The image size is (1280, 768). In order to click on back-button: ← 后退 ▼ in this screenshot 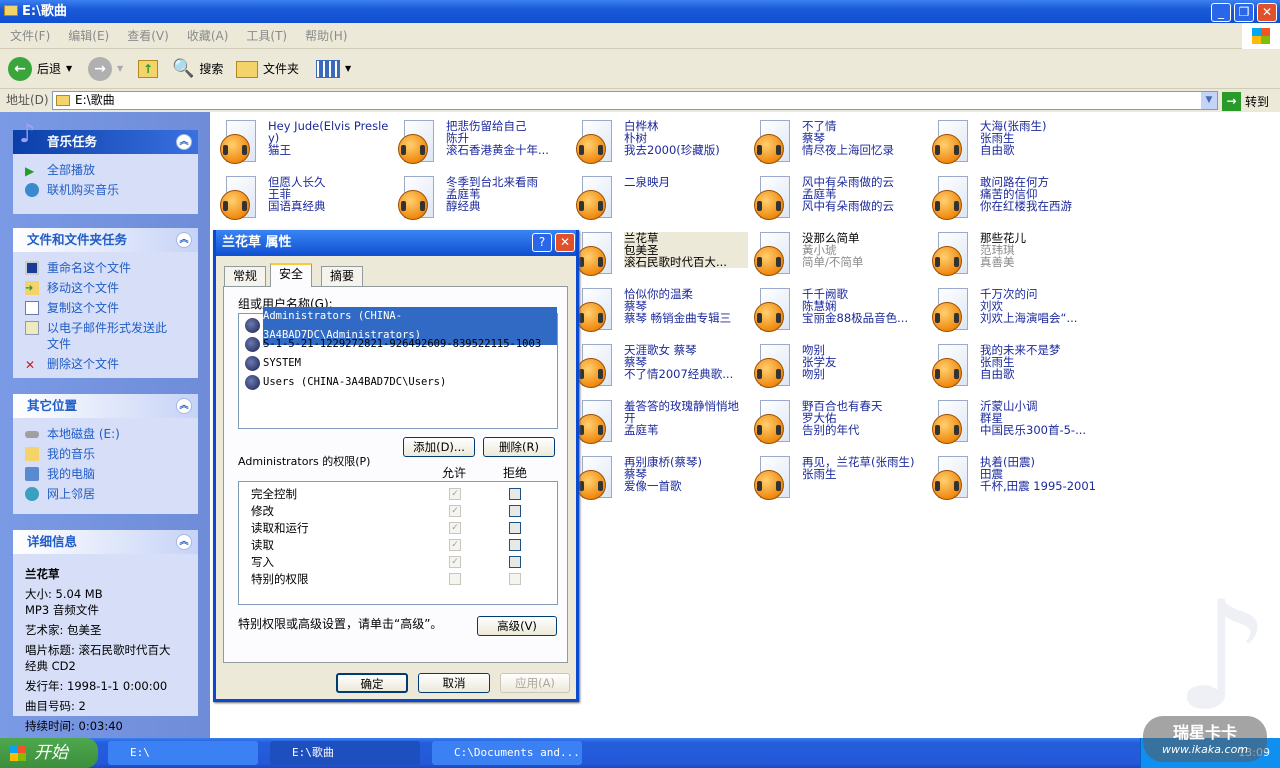, I will do `click(40, 69)`.